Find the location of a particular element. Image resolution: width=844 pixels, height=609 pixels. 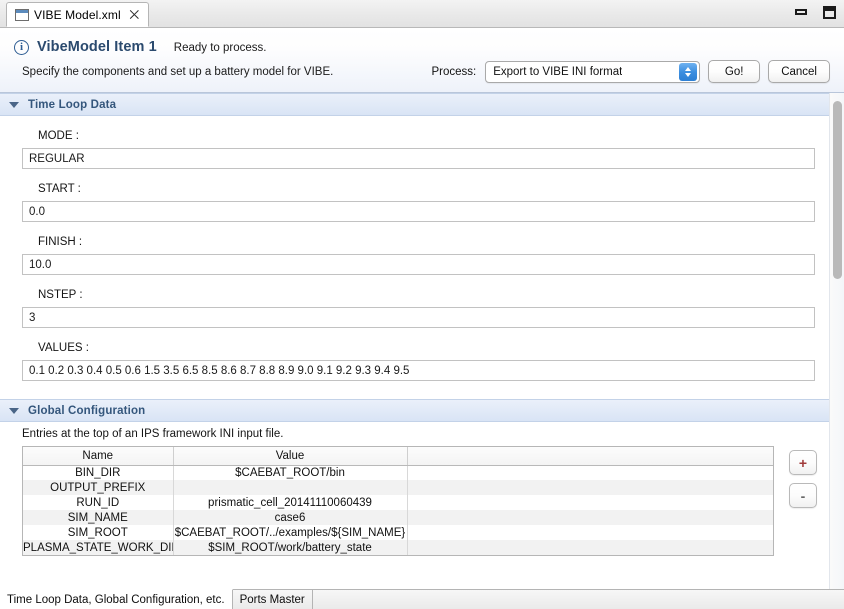

remove-row-button: - is located at coordinates (803, 495).